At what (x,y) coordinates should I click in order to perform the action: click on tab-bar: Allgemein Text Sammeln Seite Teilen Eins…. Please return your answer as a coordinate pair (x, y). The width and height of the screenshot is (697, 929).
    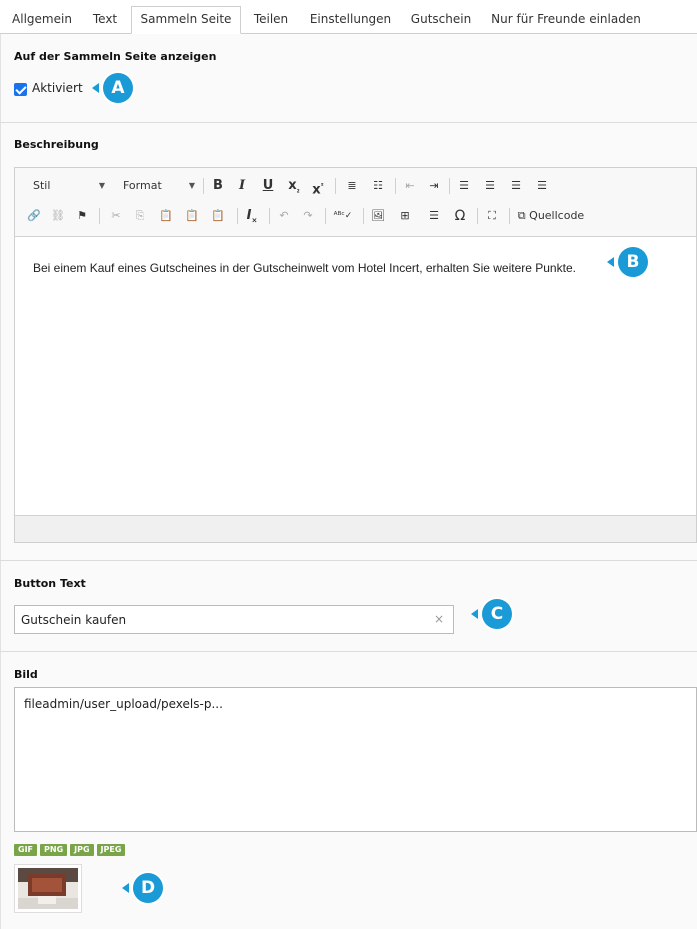
    Looking at the image, I should click on (348, 17).